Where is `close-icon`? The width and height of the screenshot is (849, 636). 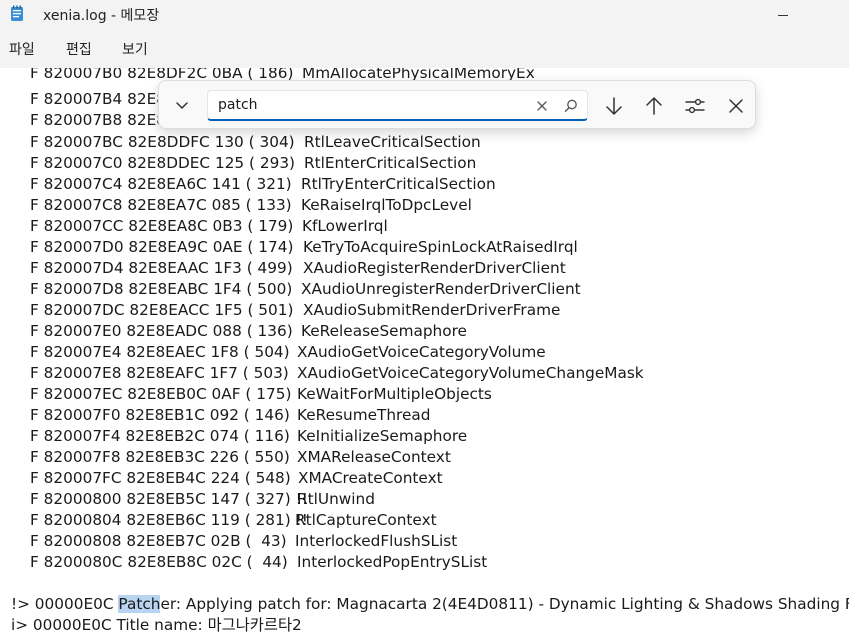
close-icon is located at coordinates (736, 106).